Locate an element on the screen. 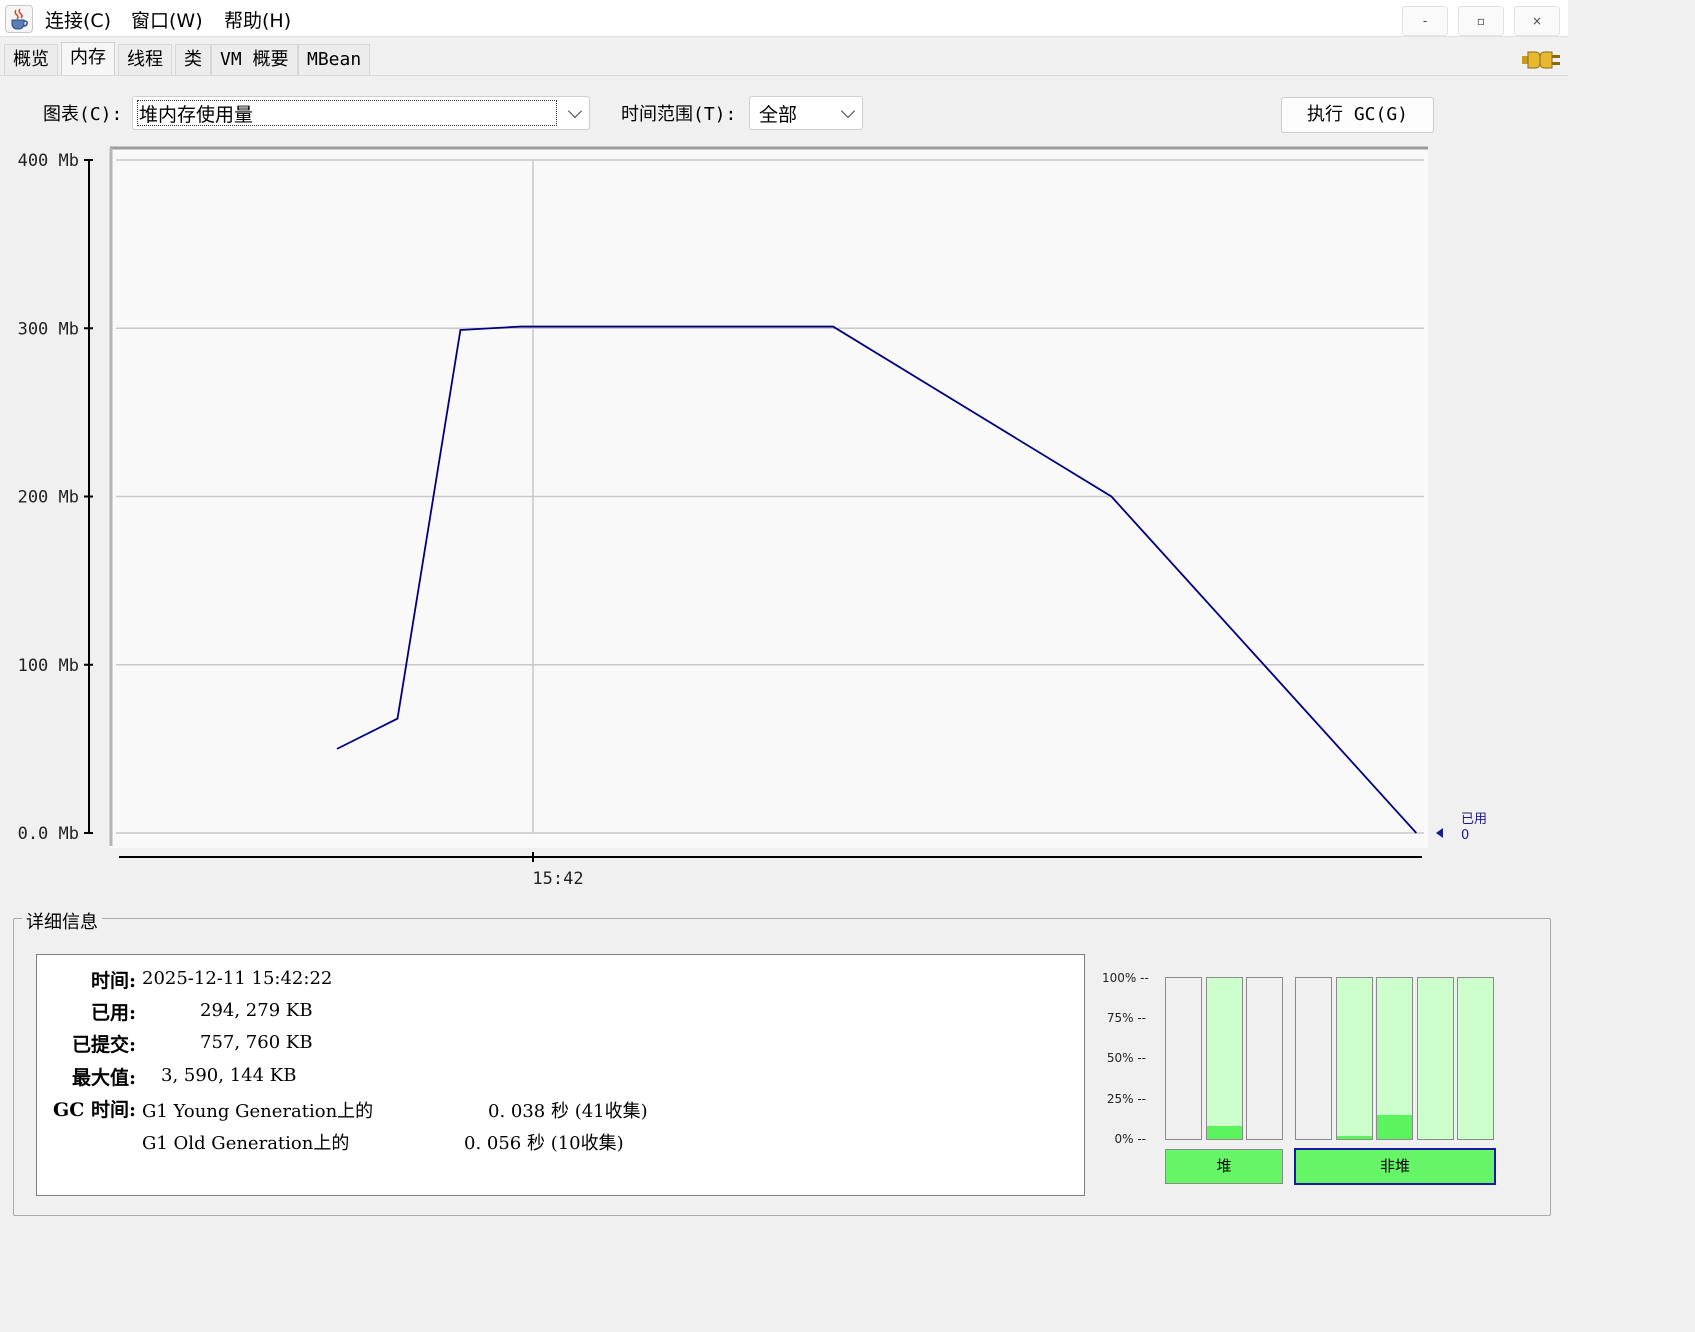  pct-tick: 100% -- is located at coordinates (1125, 978).